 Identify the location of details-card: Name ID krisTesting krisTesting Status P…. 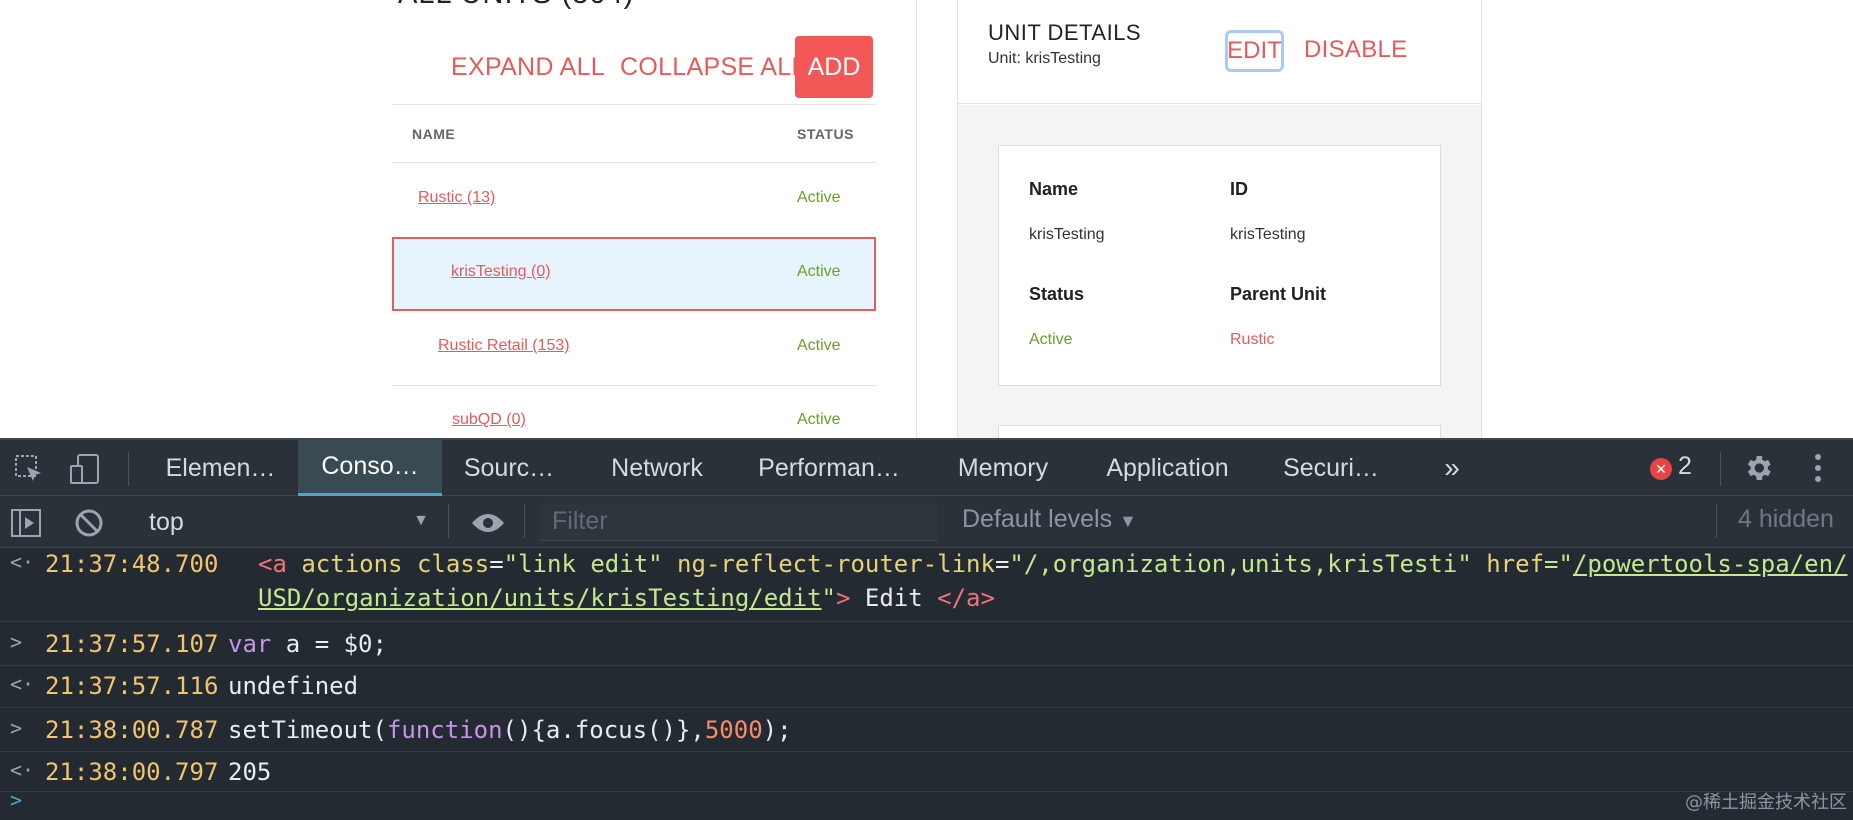
(1219, 265).